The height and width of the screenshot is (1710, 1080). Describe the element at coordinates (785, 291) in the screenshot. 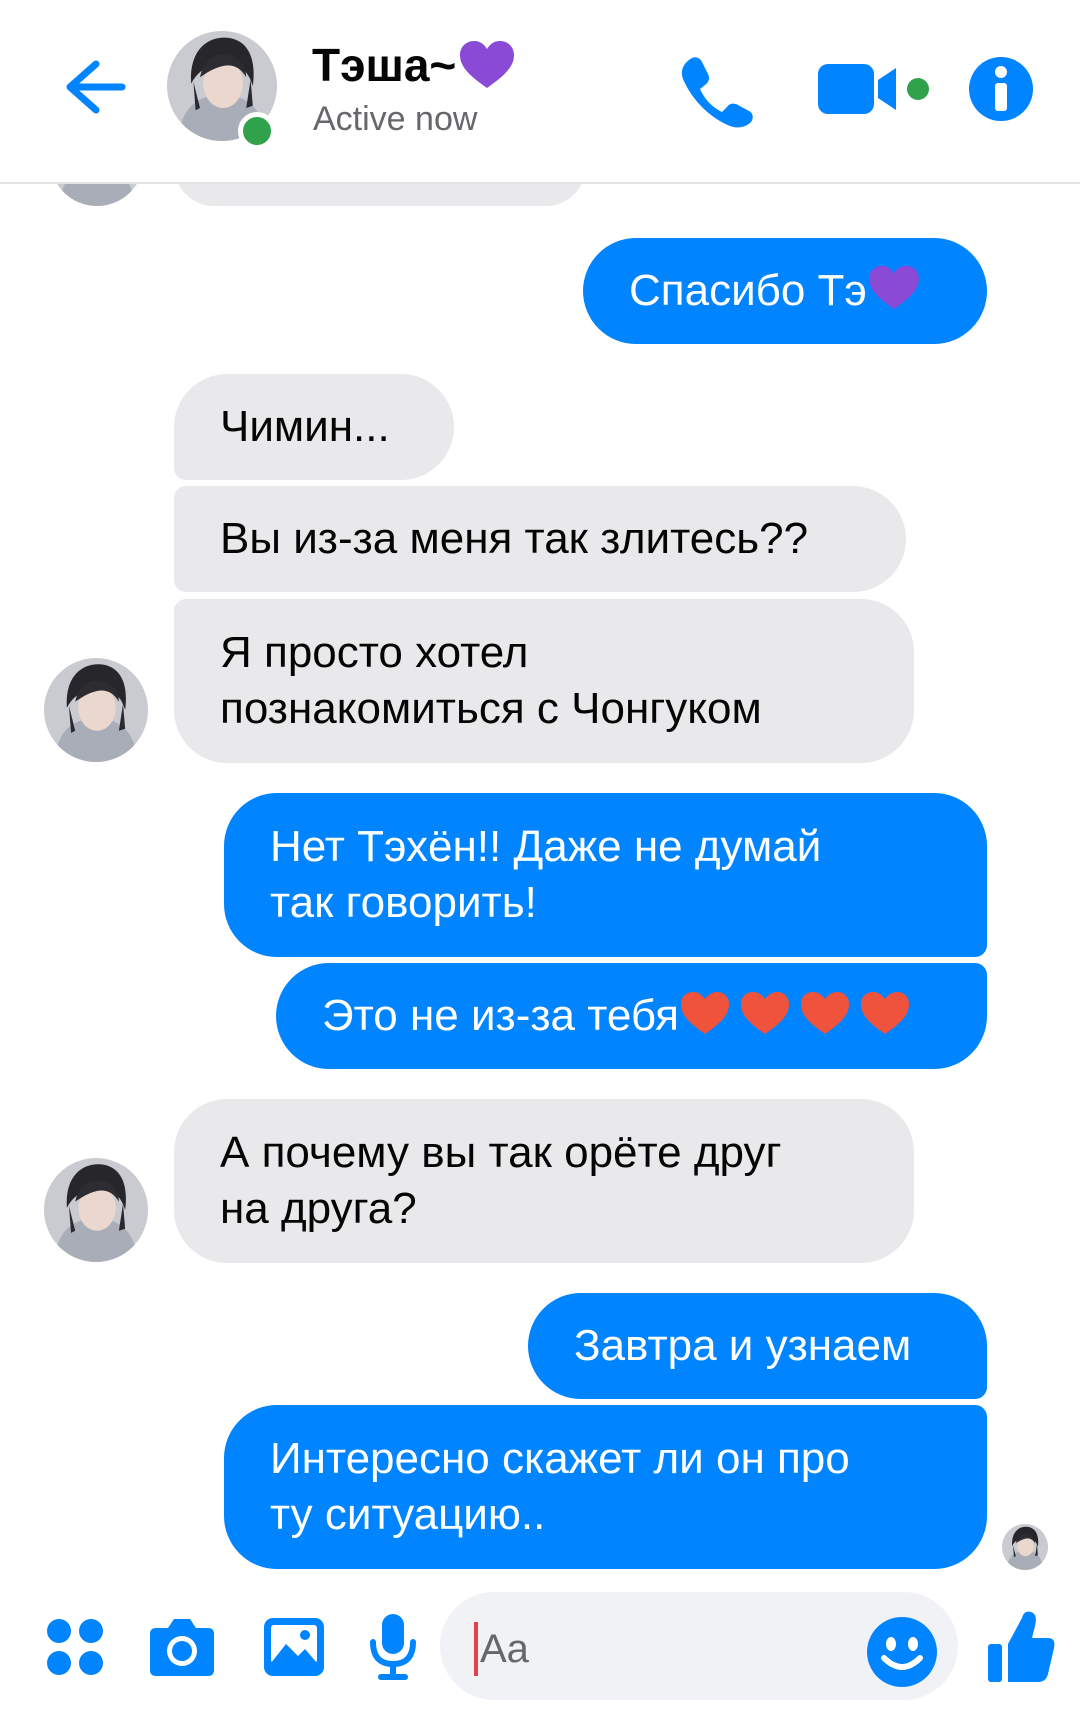

I see `outgoing-message: Спасибо Тэ` at that location.